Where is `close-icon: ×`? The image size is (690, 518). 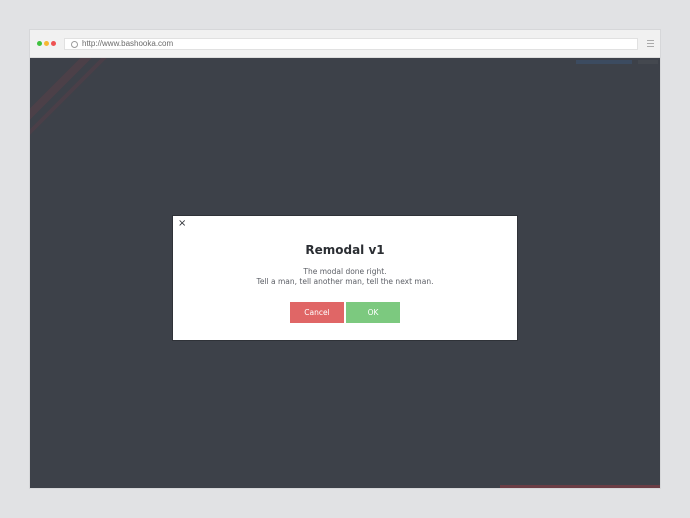 close-icon: × is located at coordinates (182, 224).